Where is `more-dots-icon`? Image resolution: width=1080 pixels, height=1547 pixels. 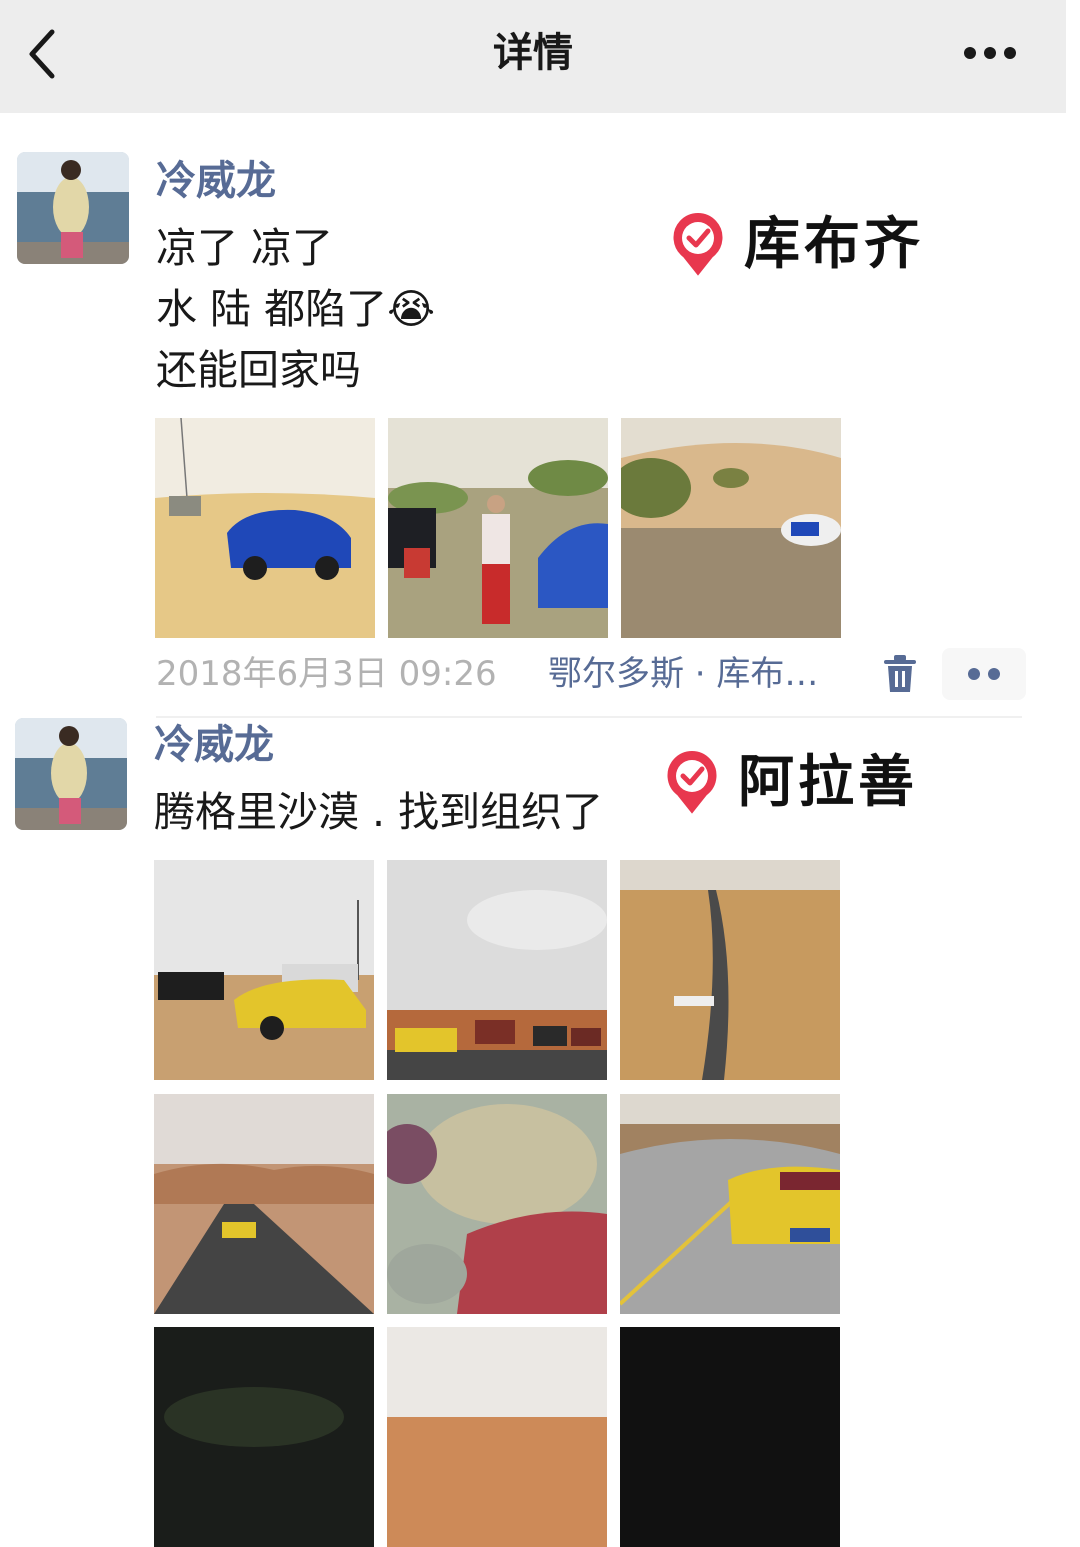 more-dots-icon is located at coordinates (990, 53).